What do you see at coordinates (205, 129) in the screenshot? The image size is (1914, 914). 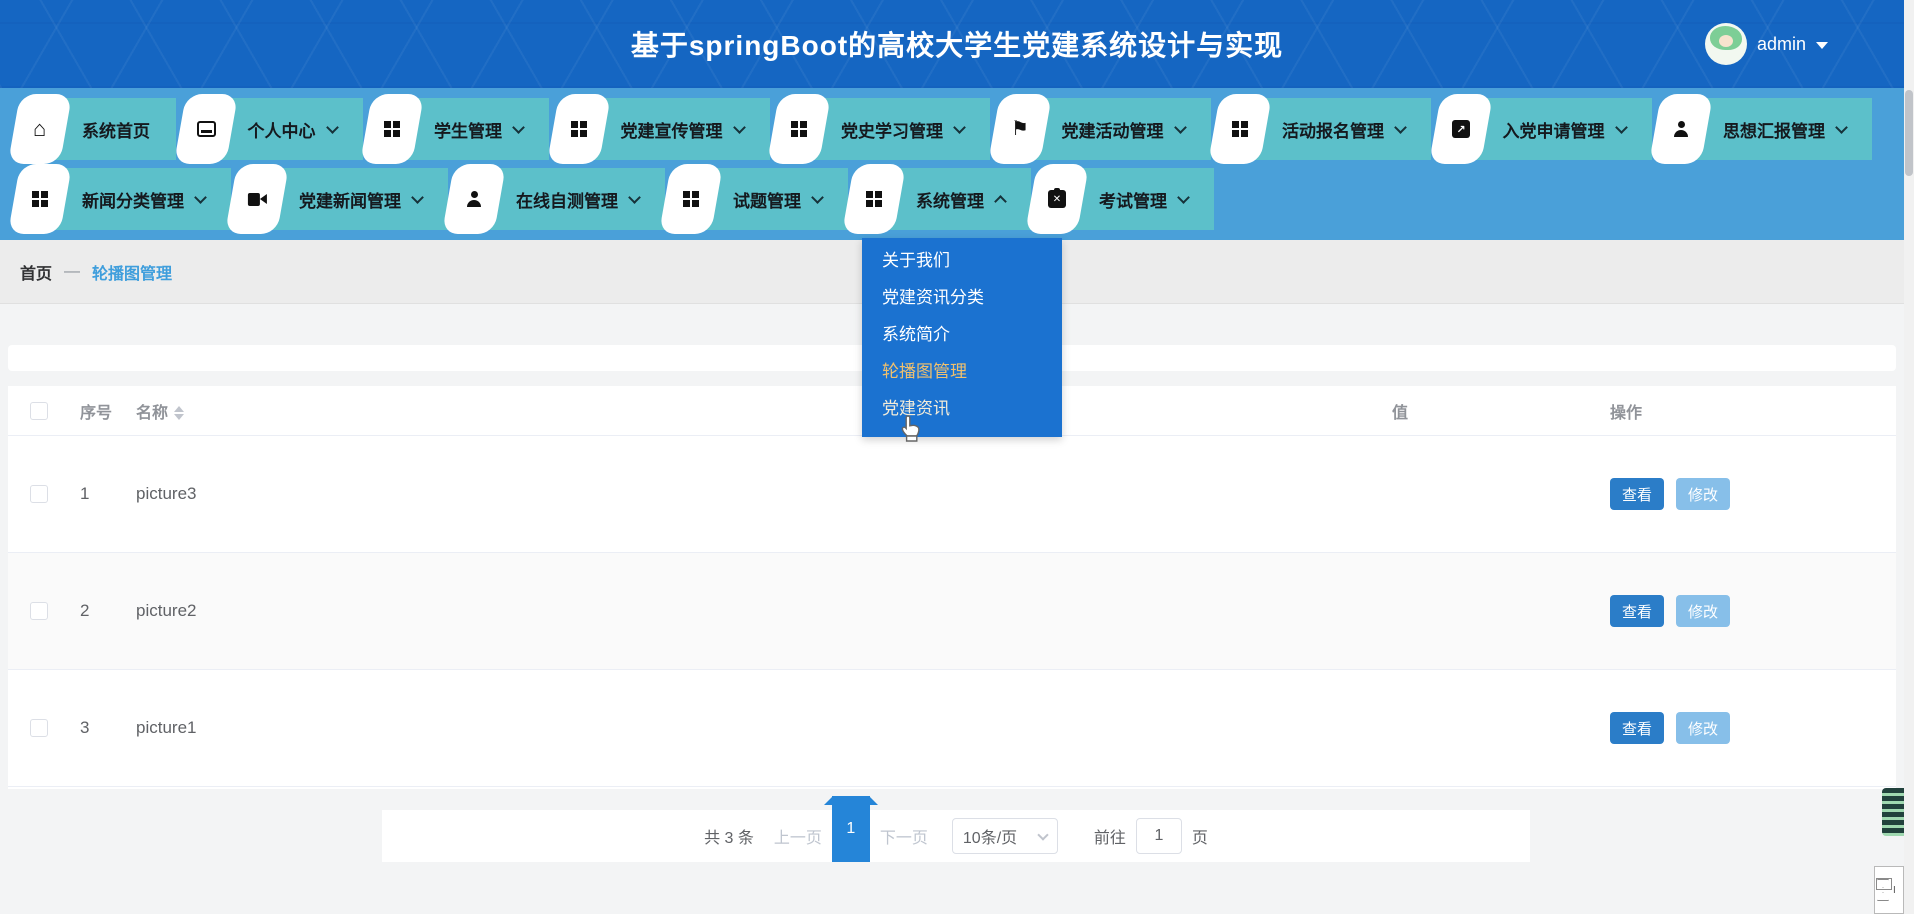 I see `id-card-icon` at bounding box center [205, 129].